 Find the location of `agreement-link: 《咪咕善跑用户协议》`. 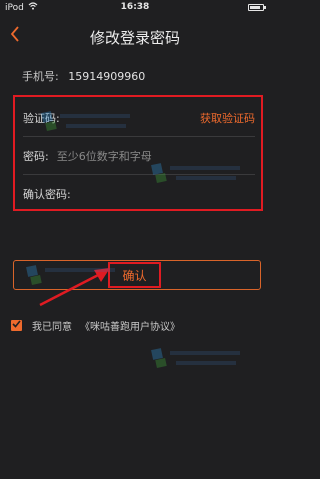

agreement-link: 《咪咕善跑用户协议》 is located at coordinates (130, 325).